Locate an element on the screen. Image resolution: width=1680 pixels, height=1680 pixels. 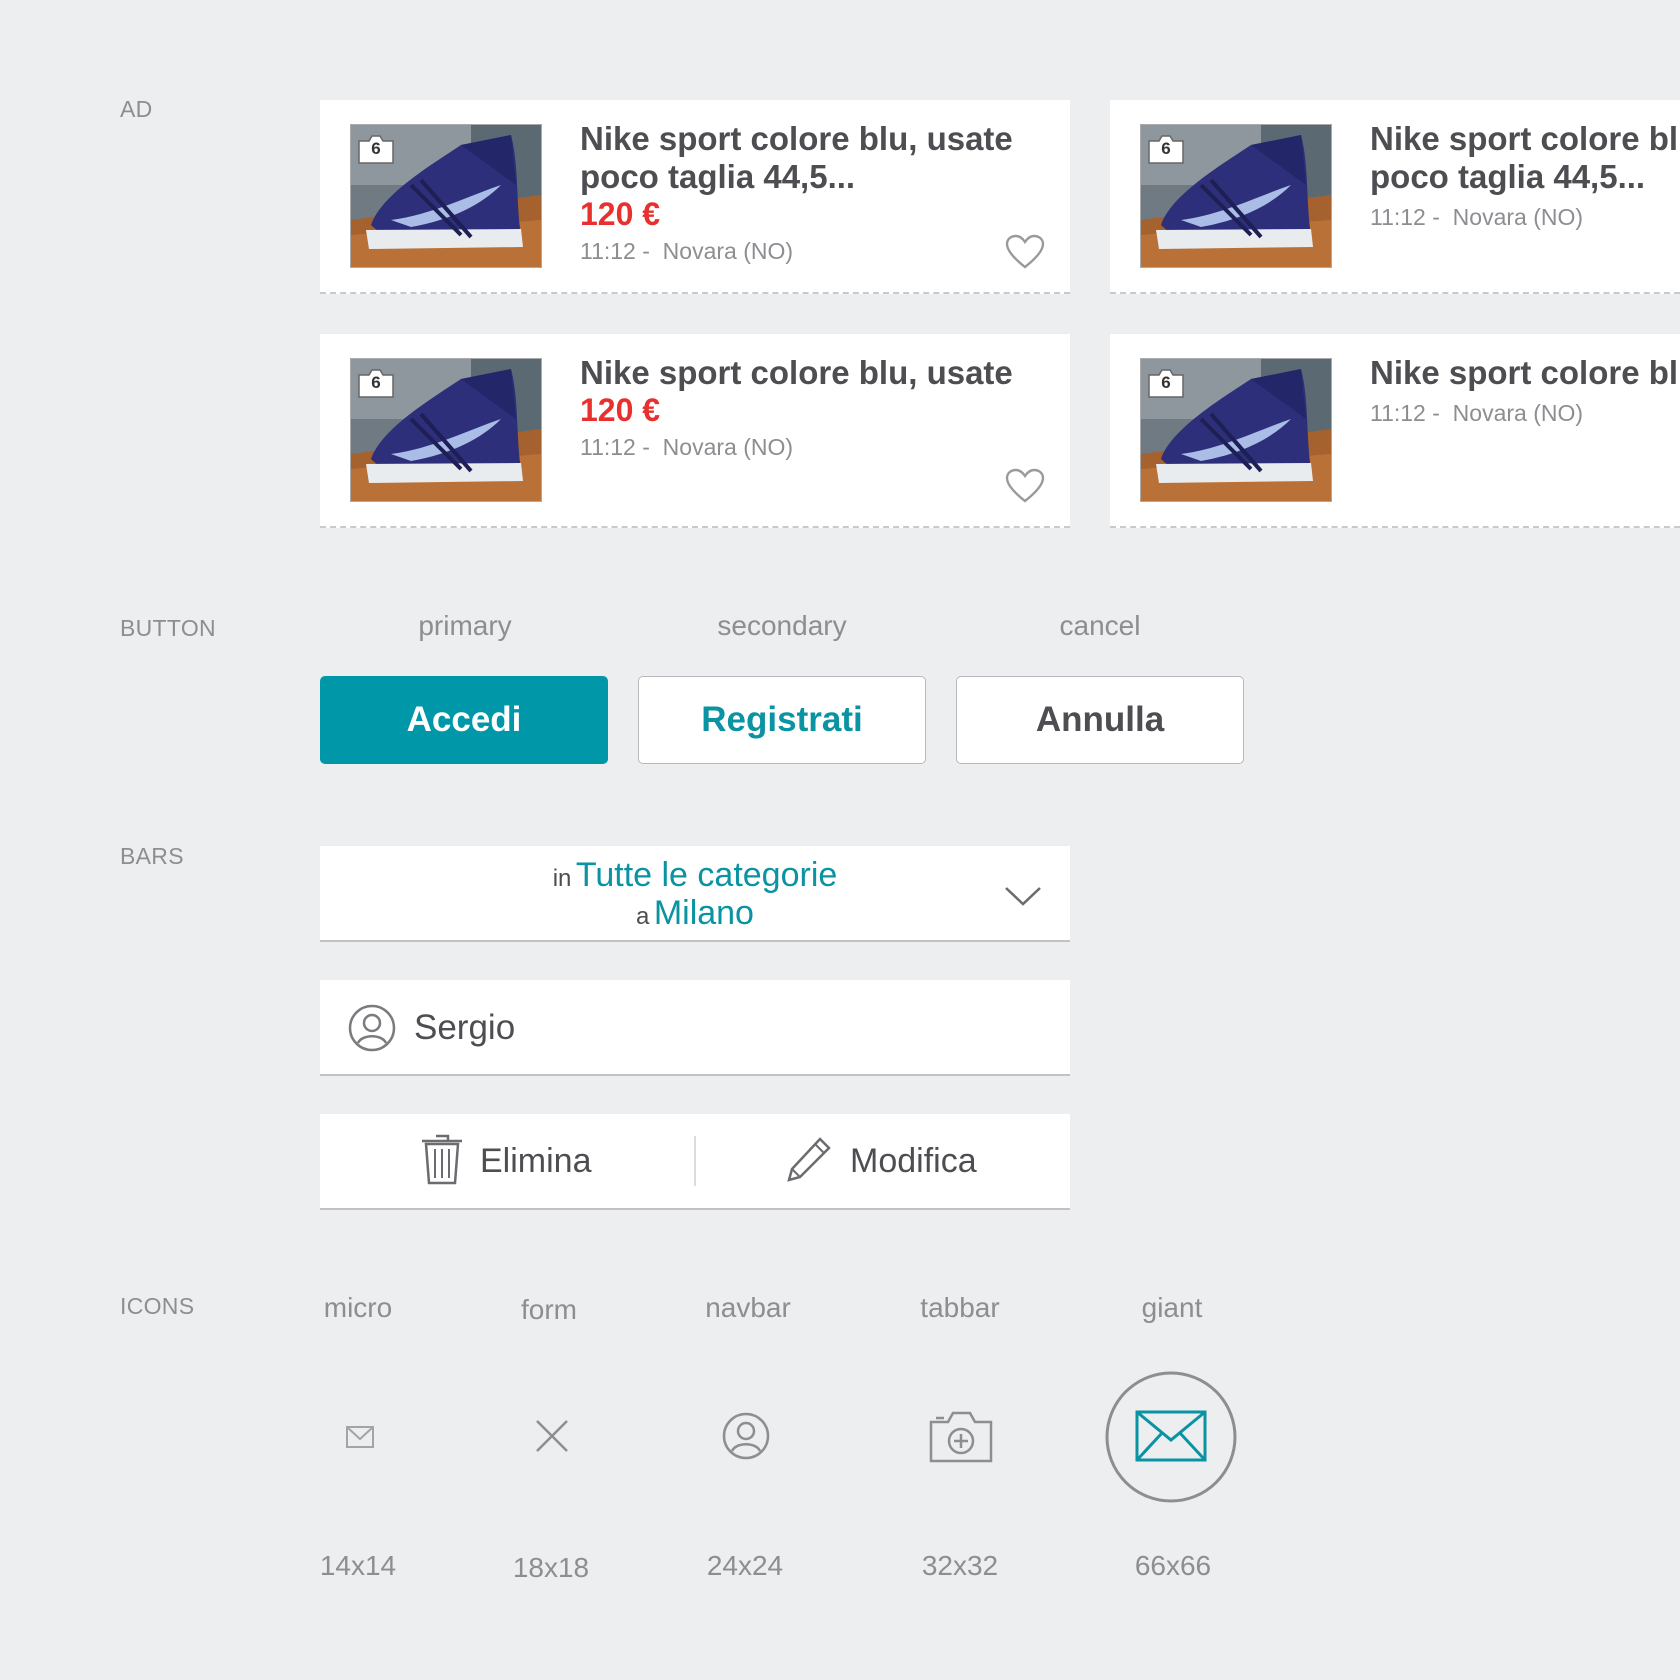
icon-size-tabbar: 32x32 is located at coordinates (960, 1565).